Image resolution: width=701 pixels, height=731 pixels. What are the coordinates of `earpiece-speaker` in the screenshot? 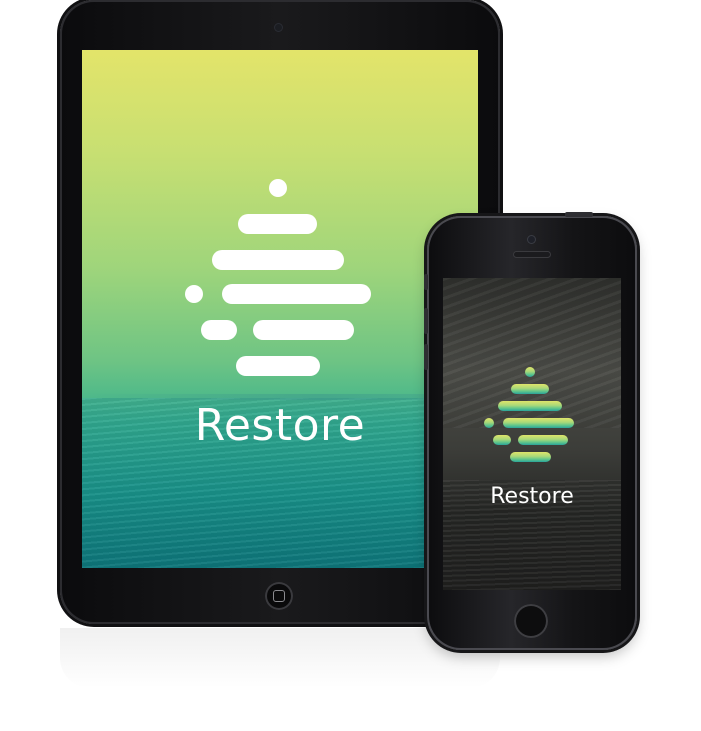 It's located at (532, 254).